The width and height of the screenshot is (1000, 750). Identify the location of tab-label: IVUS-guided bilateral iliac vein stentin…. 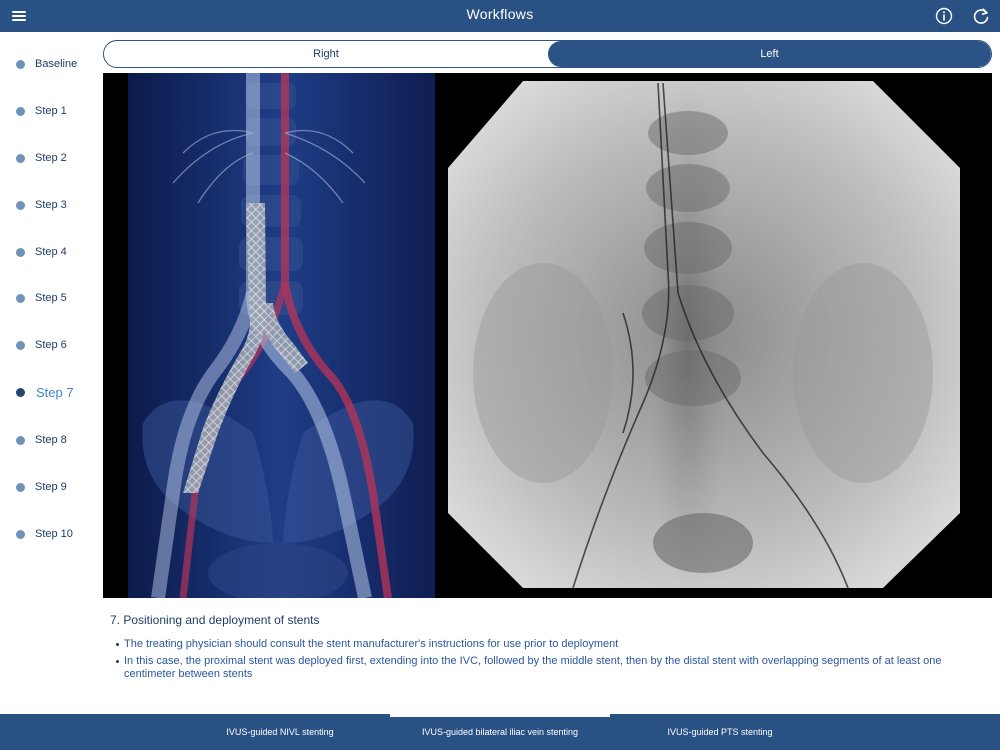
(500, 732).